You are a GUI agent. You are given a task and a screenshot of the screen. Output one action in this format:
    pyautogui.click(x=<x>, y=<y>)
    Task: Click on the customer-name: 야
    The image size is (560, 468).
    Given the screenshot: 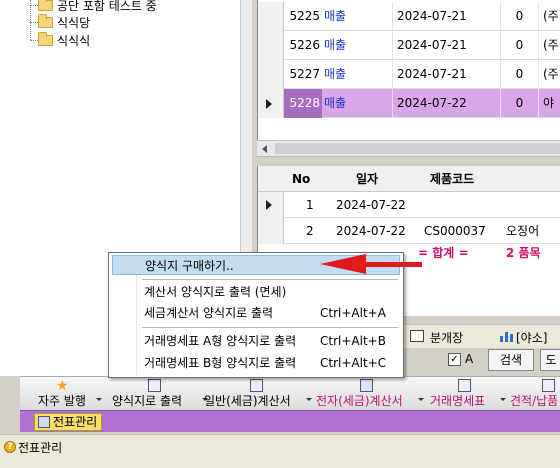 What is the action you would take?
    pyautogui.click(x=549, y=103)
    